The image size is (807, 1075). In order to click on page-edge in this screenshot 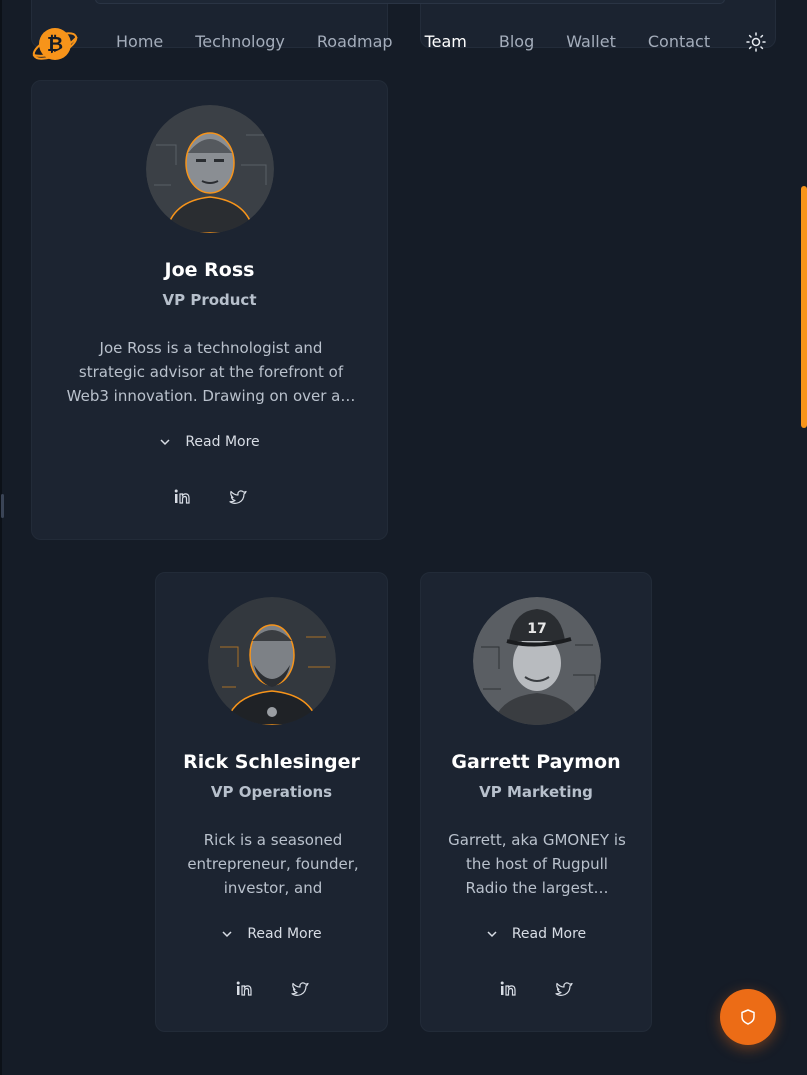, I will do `click(1, 537)`.